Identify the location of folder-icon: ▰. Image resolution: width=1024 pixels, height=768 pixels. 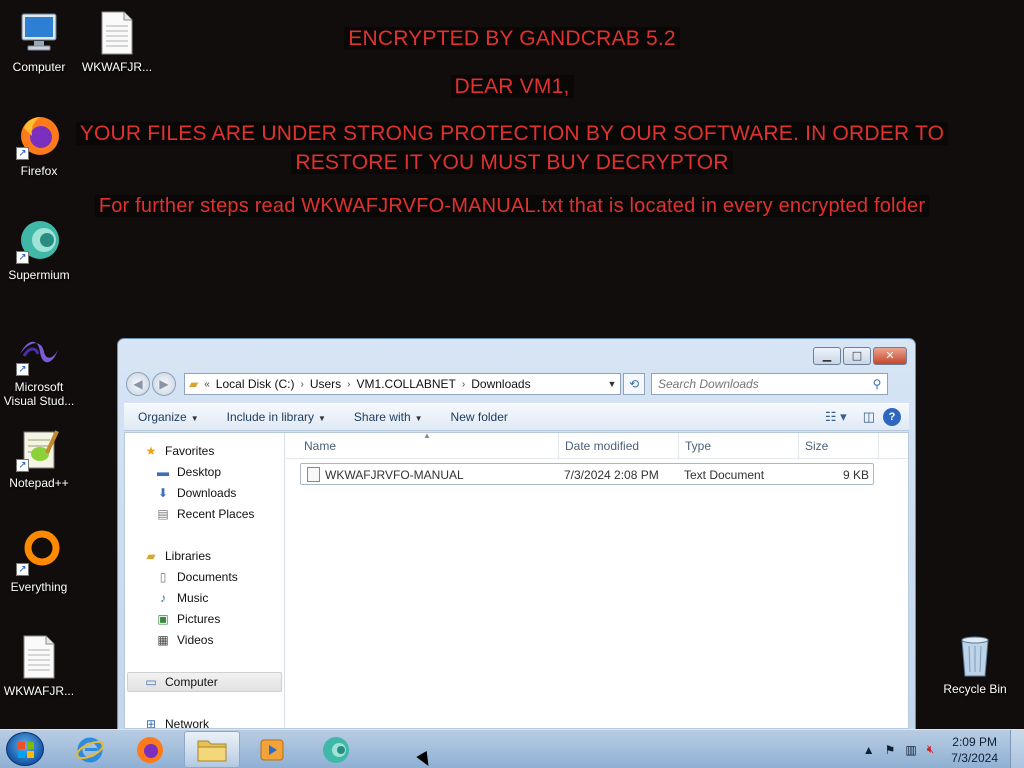
(194, 384).